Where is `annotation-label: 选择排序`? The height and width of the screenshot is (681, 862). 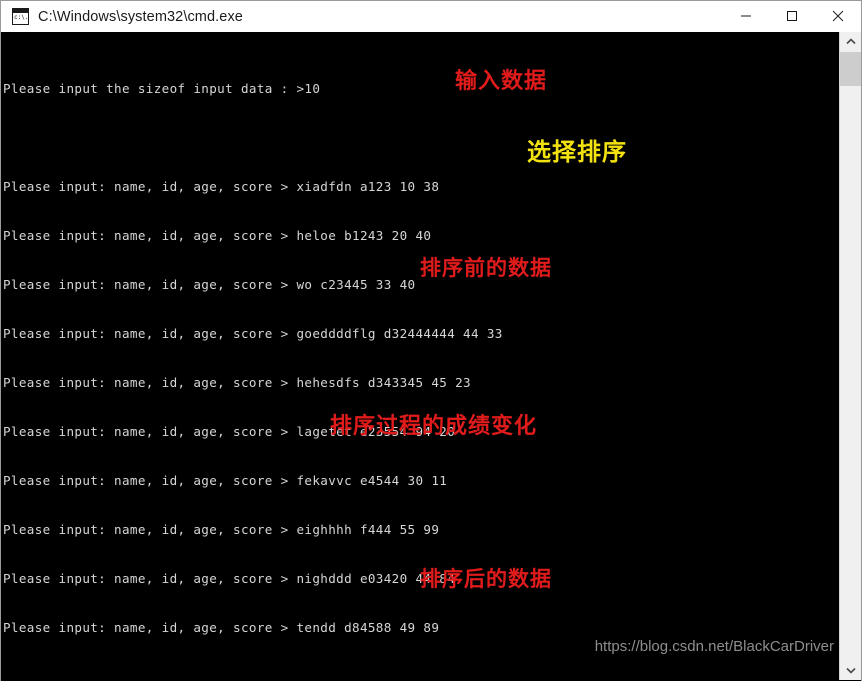
annotation-label: 选择排序 is located at coordinates (577, 152).